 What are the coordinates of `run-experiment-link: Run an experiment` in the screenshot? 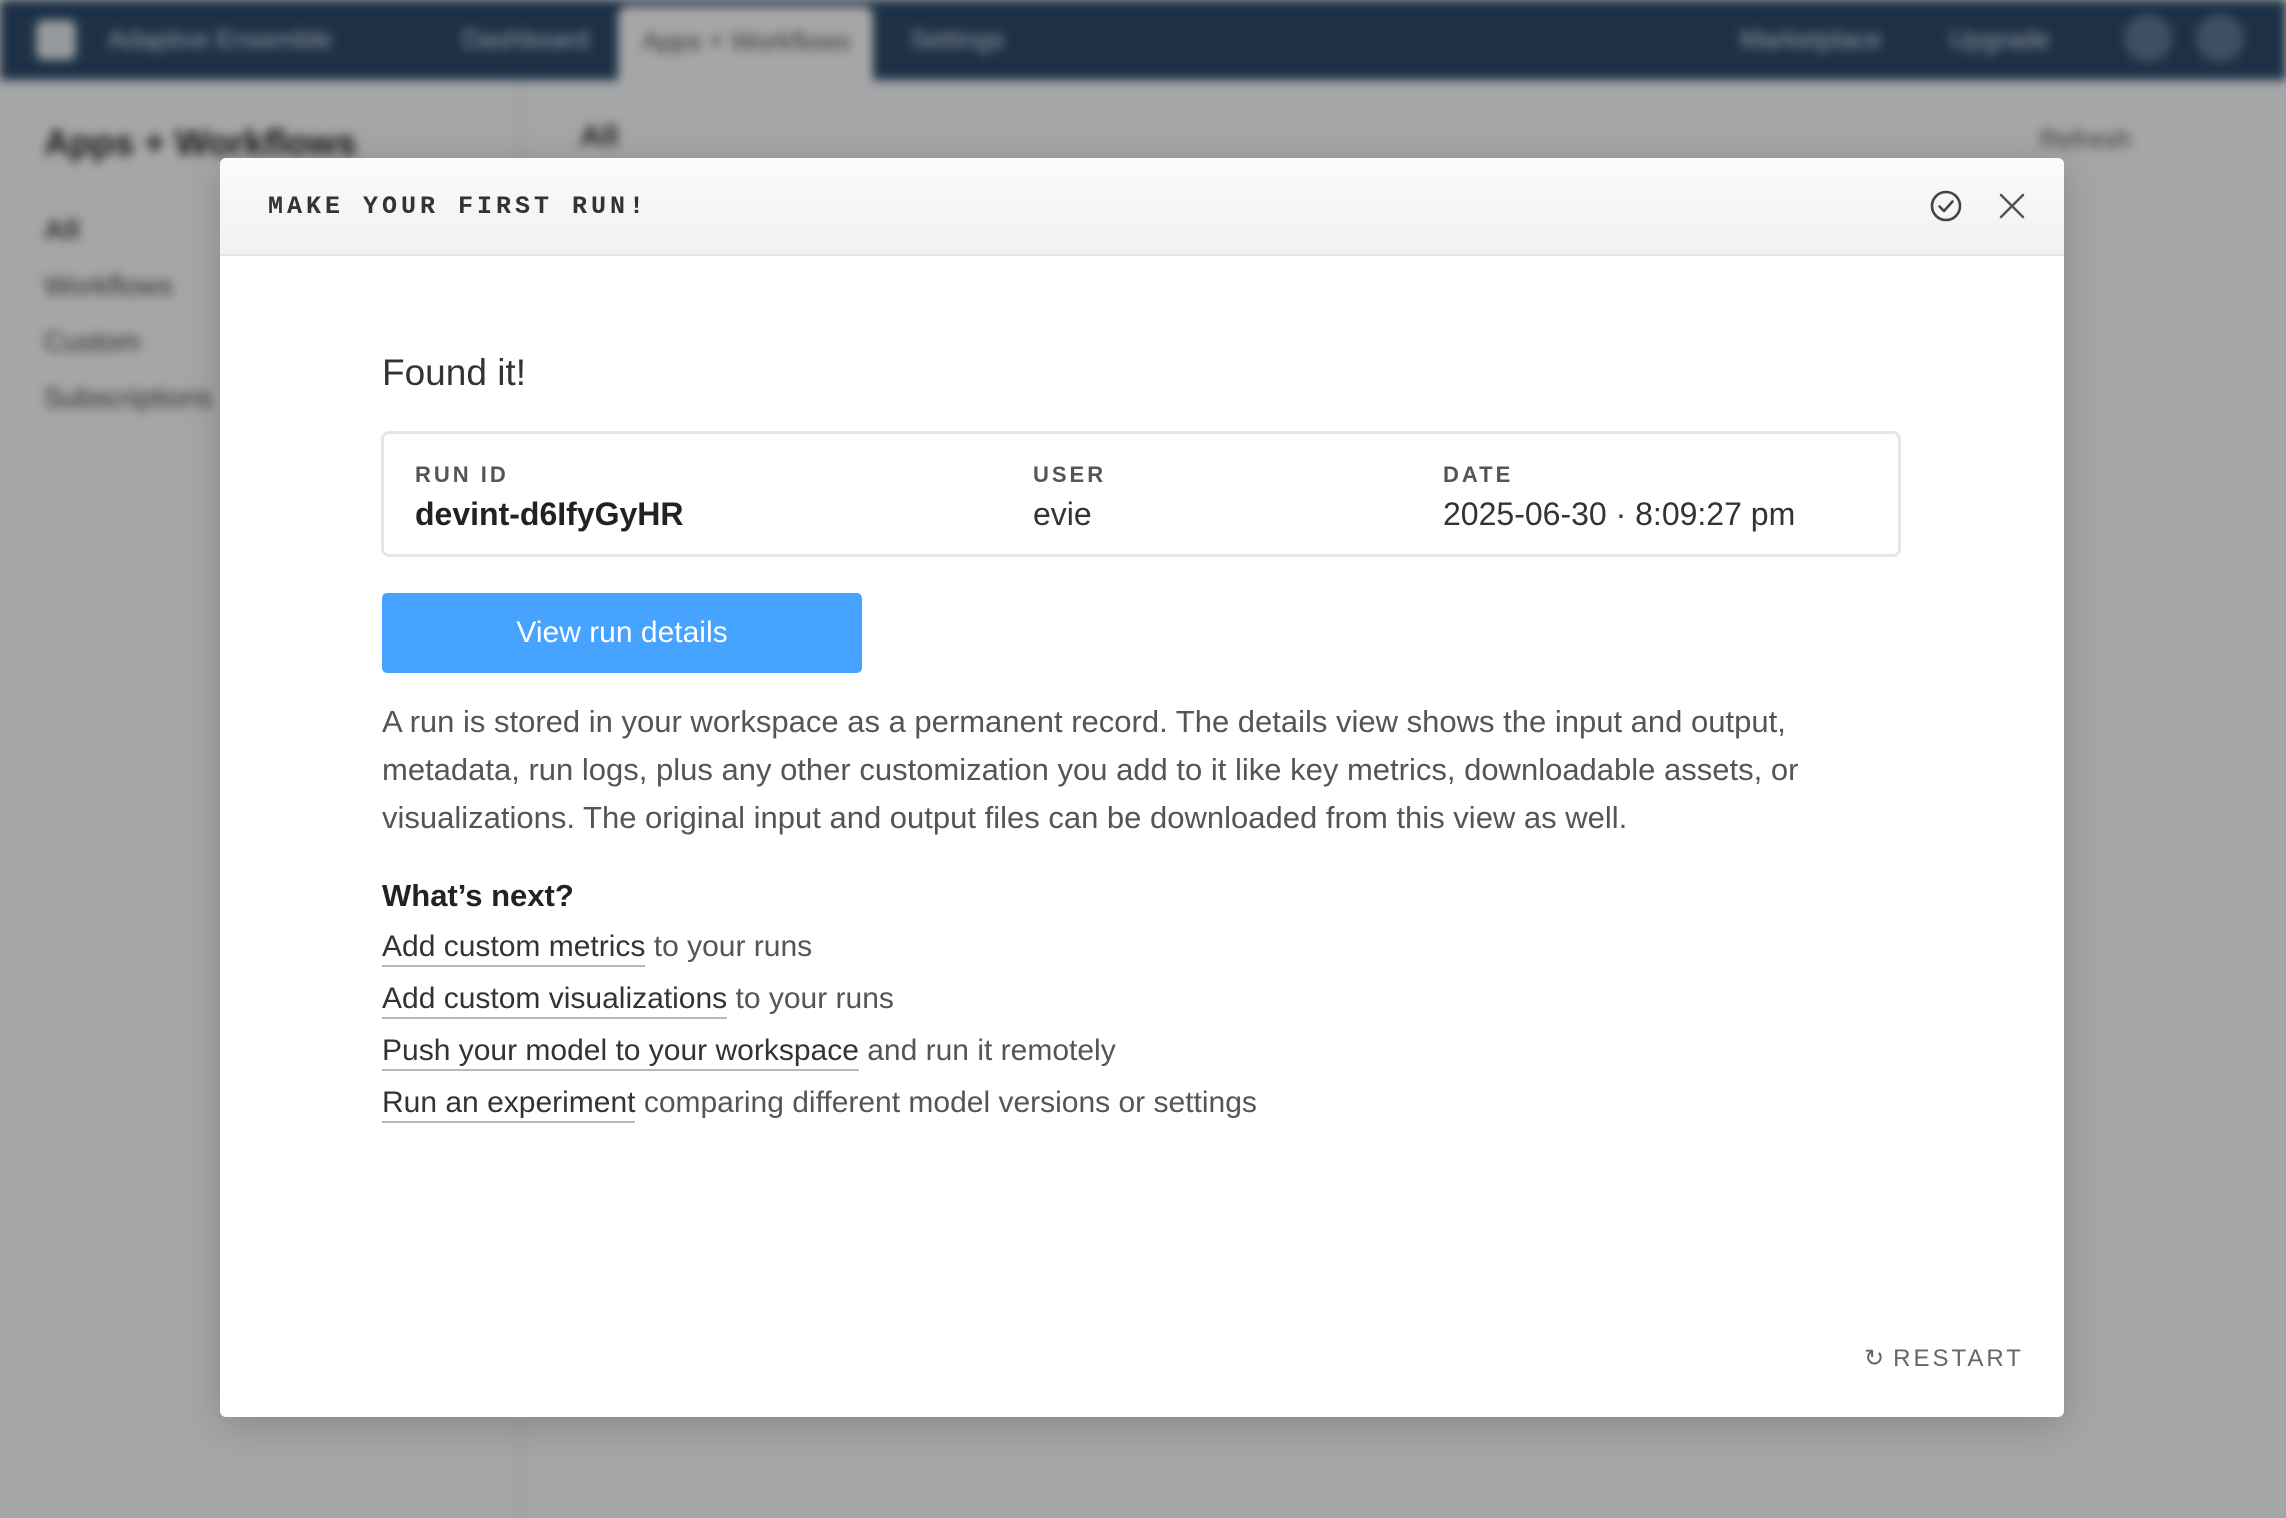 It's located at (509, 1104).